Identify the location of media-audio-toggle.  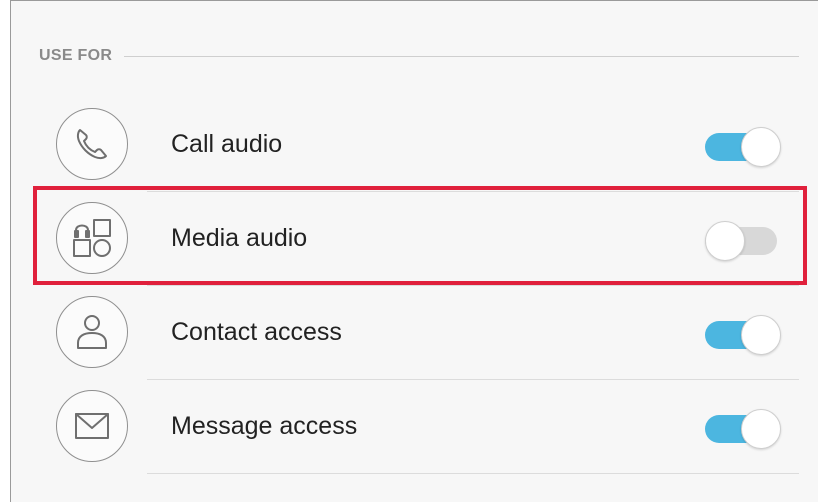
(743, 241).